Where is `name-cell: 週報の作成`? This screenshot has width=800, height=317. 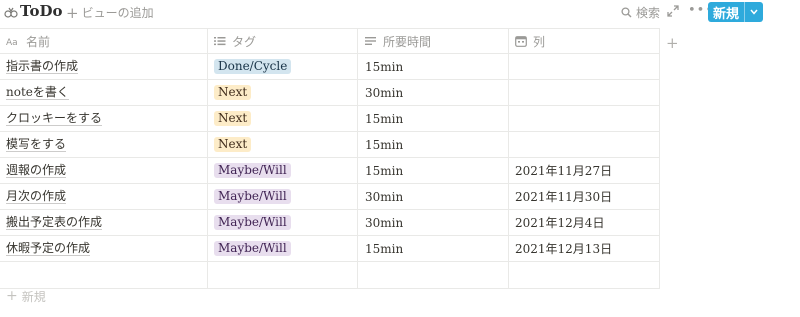
name-cell: 週報の作成 is located at coordinates (104, 170).